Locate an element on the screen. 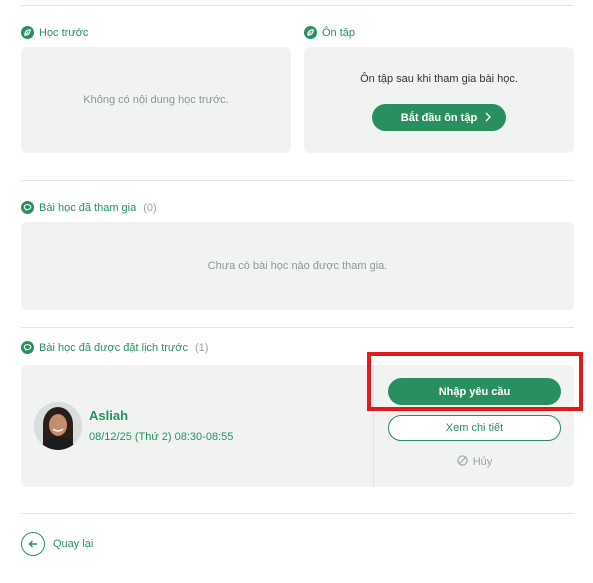 This screenshot has height=583, width=593. cancel-button: Hủy is located at coordinates (474, 462).